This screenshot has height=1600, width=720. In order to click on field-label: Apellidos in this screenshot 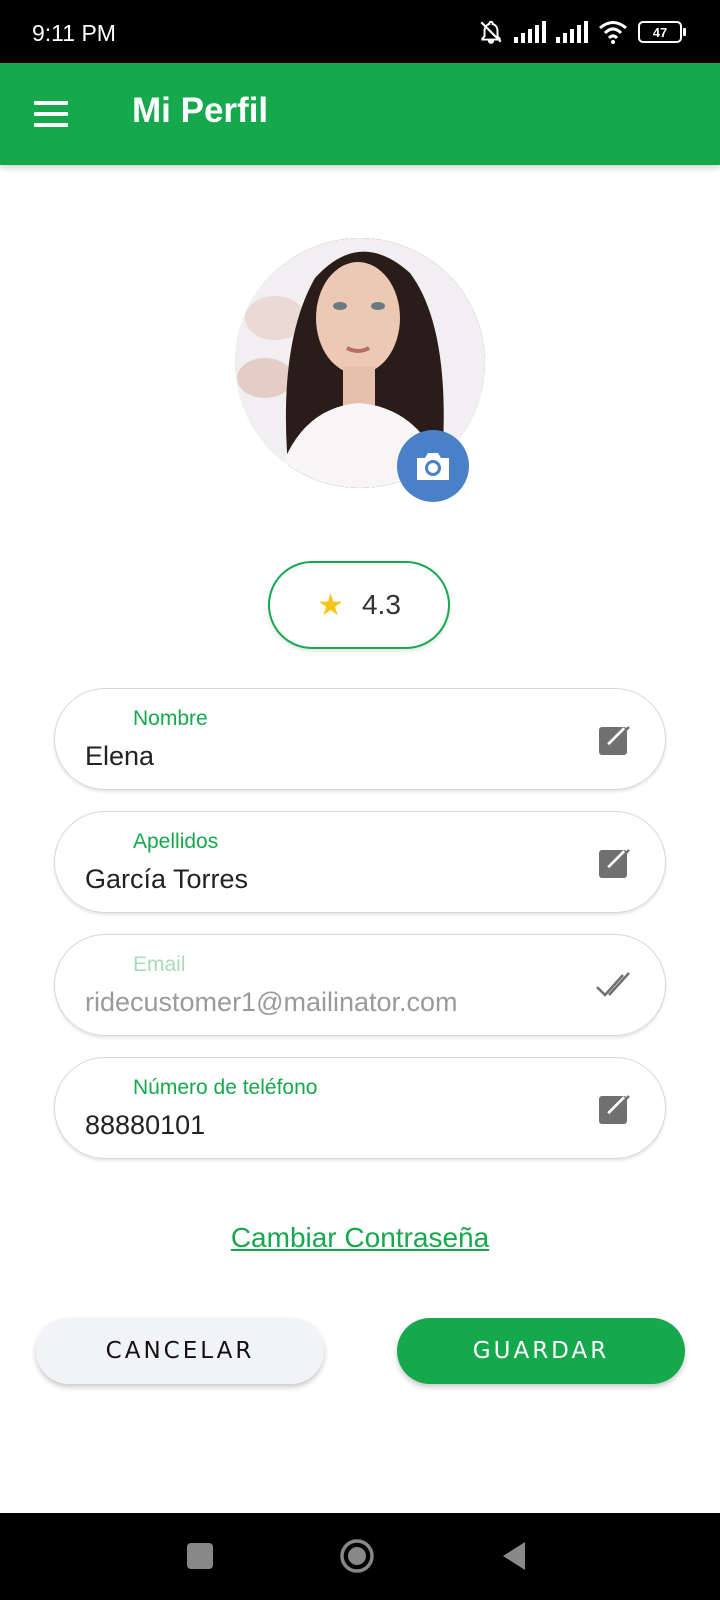, I will do `click(176, 841)`.